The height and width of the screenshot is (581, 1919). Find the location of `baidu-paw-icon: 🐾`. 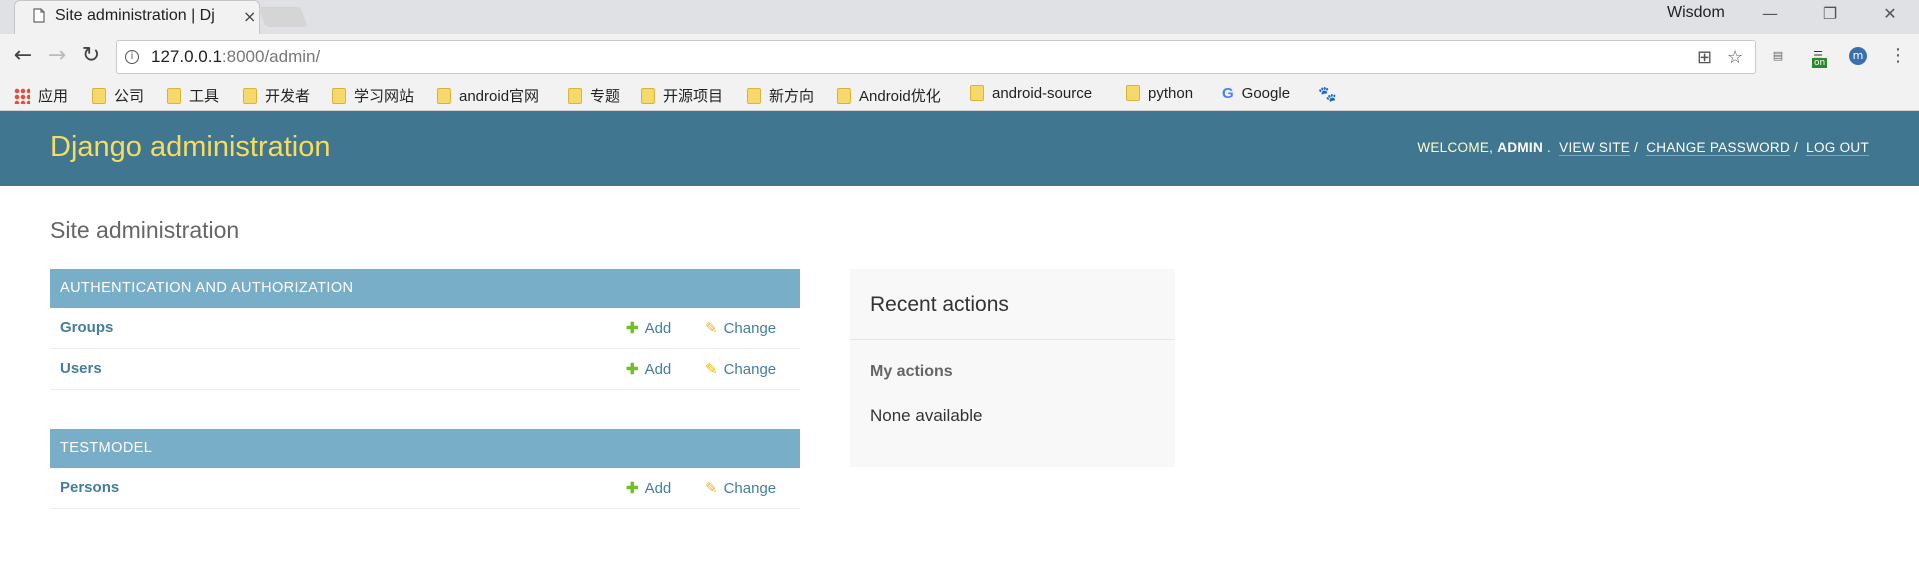

baidu-paw-icon: 🐾 is located at coordinates (1327, 95).